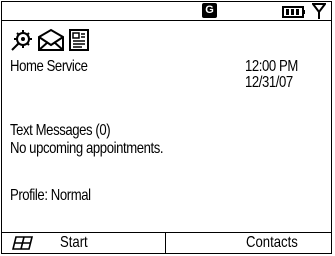  What do you see at coordinates (293, 12) in the screenshot?
I see `battery-icon` at bounding box center [293, 12].